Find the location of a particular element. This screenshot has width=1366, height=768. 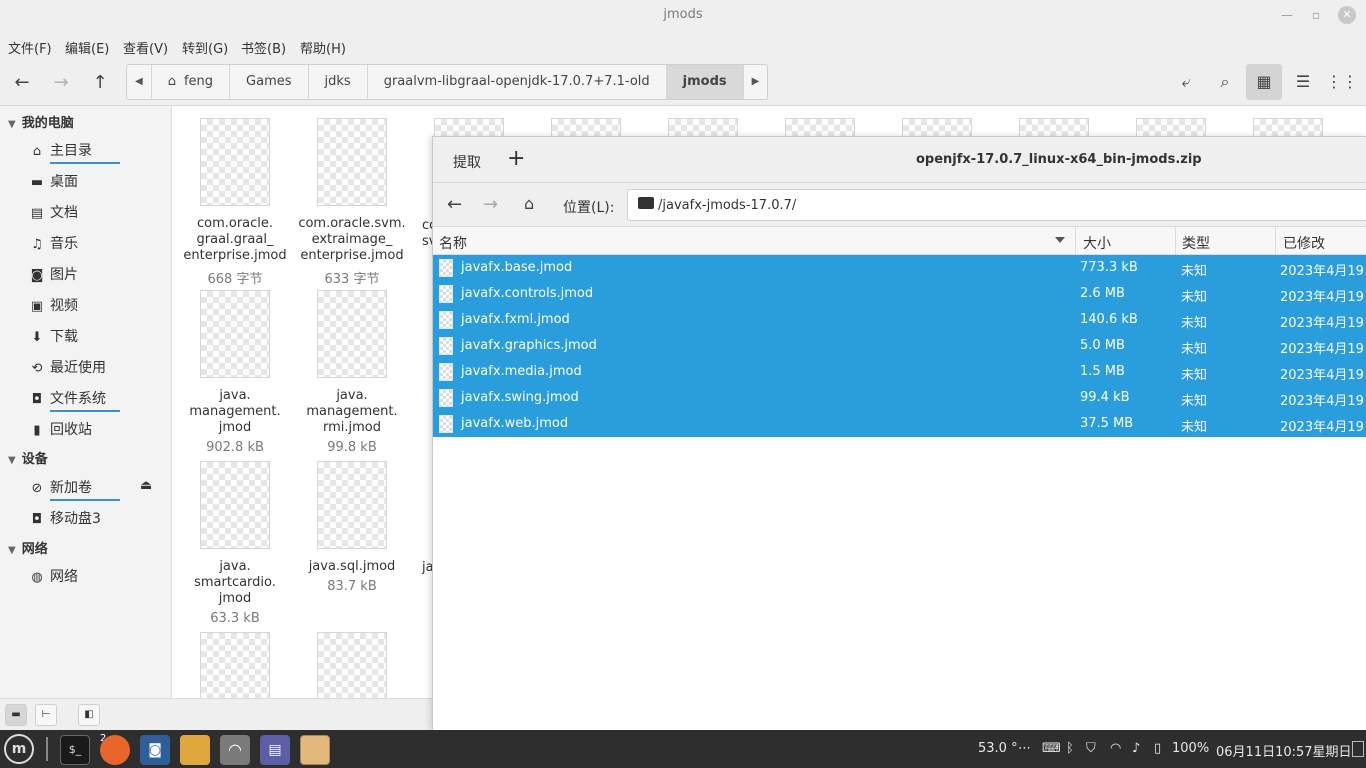

sidebar-item-network: ◍ 网络 is located at coordinates (53, 576).